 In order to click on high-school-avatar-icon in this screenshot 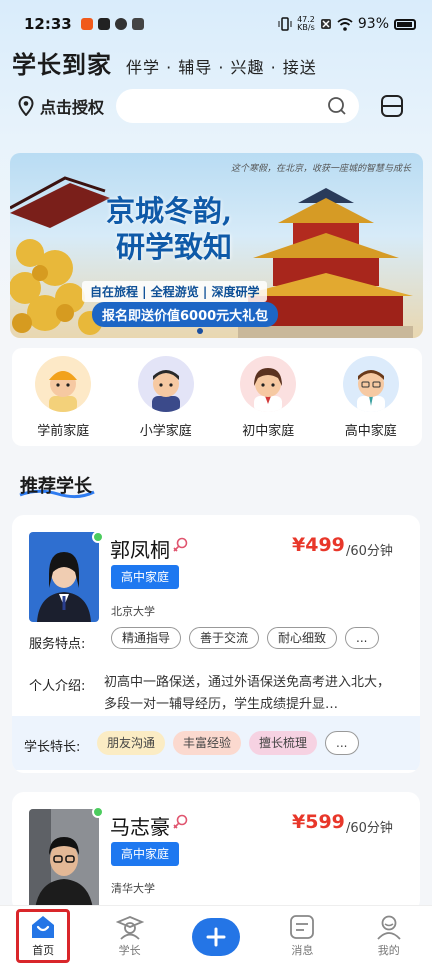, I will do `click(370, 383)`.